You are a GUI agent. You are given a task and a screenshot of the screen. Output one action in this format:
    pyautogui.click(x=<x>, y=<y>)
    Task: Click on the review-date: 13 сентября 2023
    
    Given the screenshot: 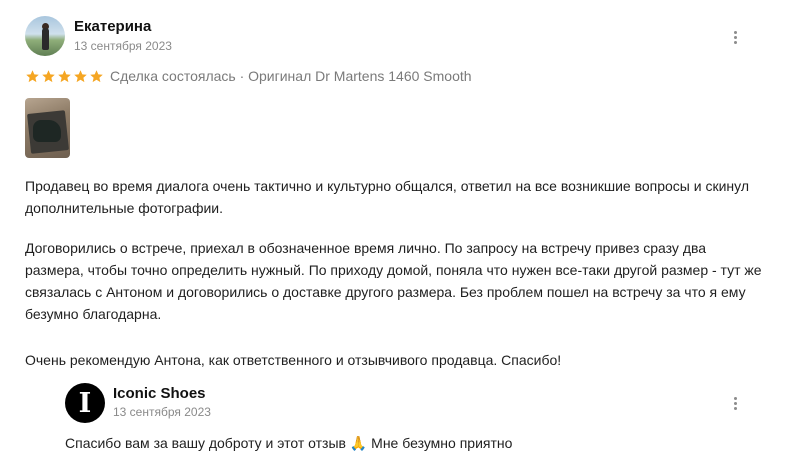 What is the action you would take?
    pyautogui.click(x=123, y=46)
    